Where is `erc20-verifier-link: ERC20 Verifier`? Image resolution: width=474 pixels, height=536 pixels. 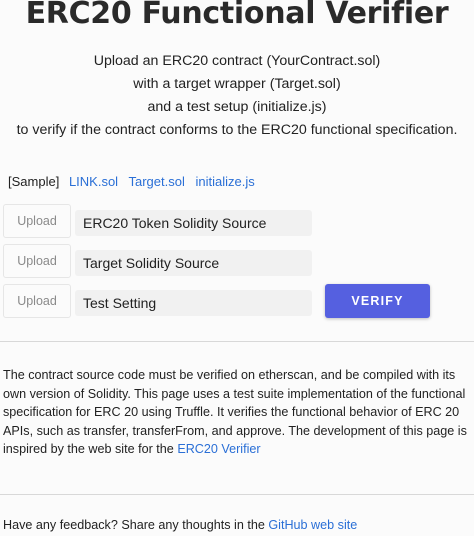 erc20-verifier-link: ERC20 Verifier is located at coordinates (218, 449).